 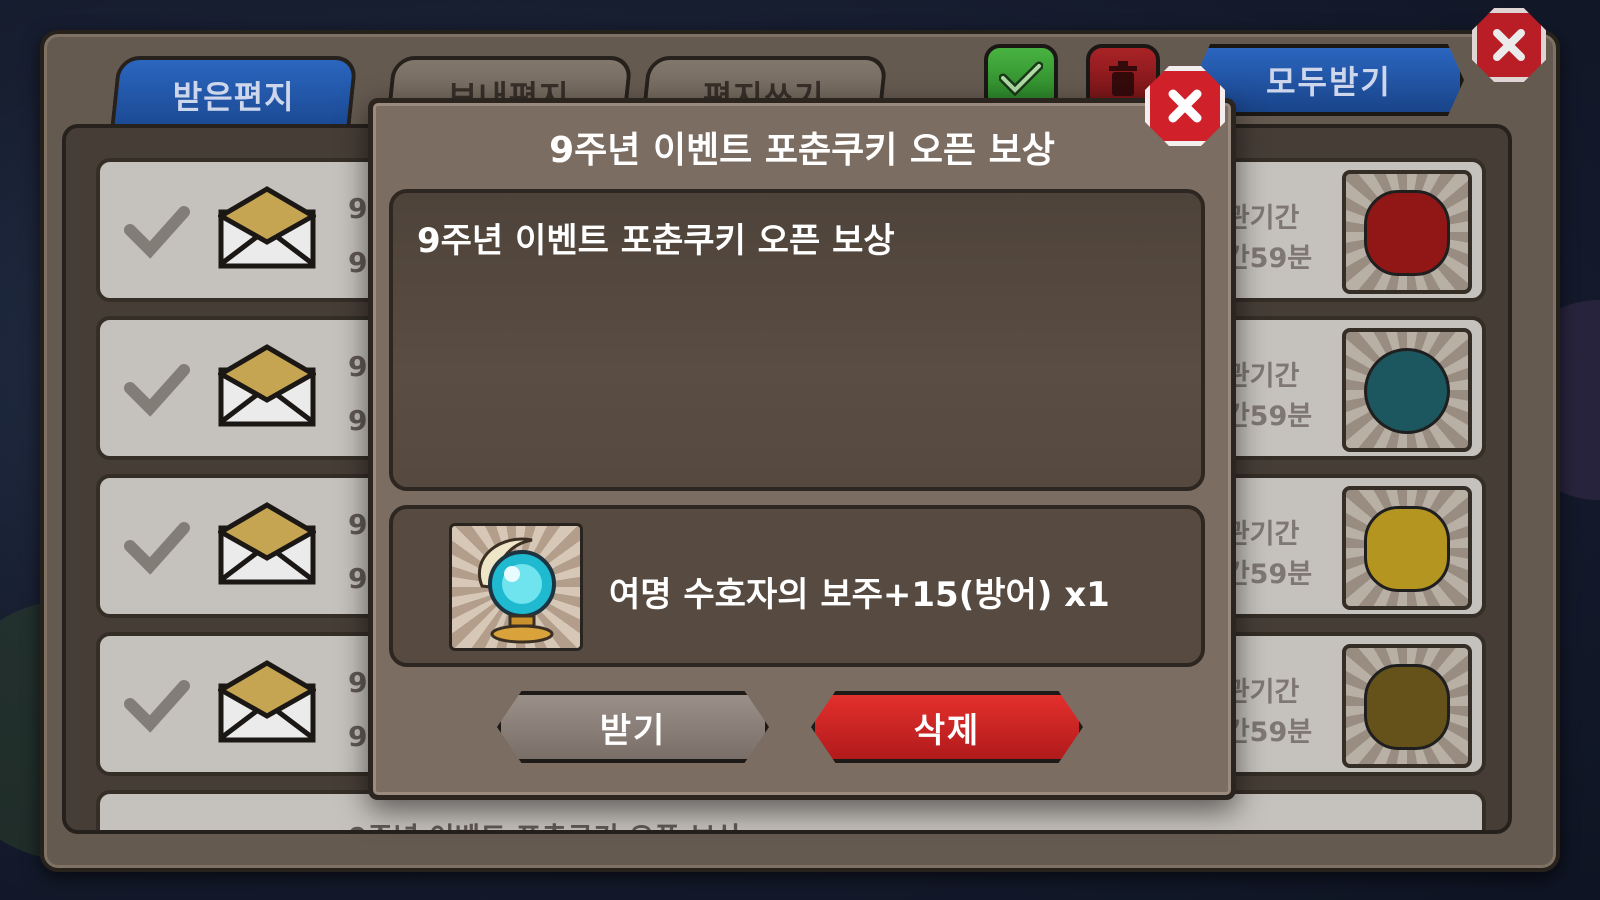 I want to click on reward-item-name: 여명 수호자의 보주+15(방어) x1, so click(x=859, y=595).